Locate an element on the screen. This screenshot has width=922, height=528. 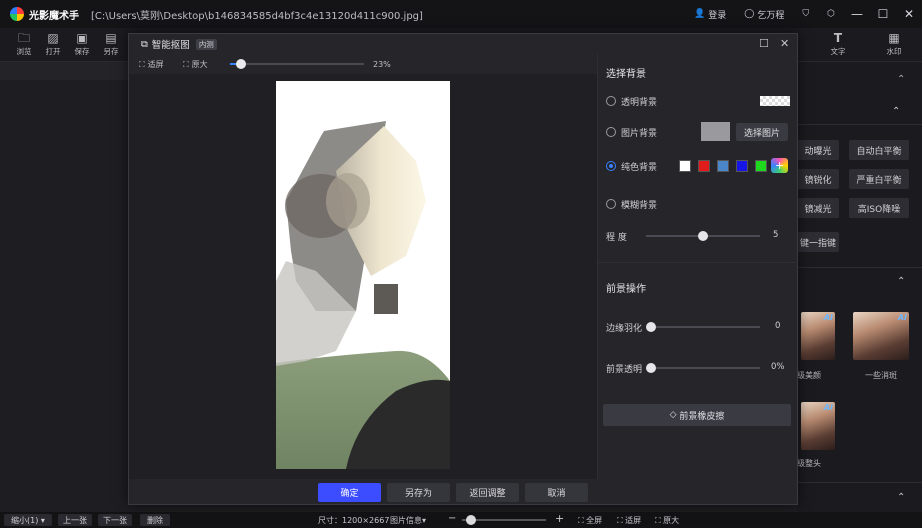
save-as-button: 另存为 is located at coordinates (418, 492).